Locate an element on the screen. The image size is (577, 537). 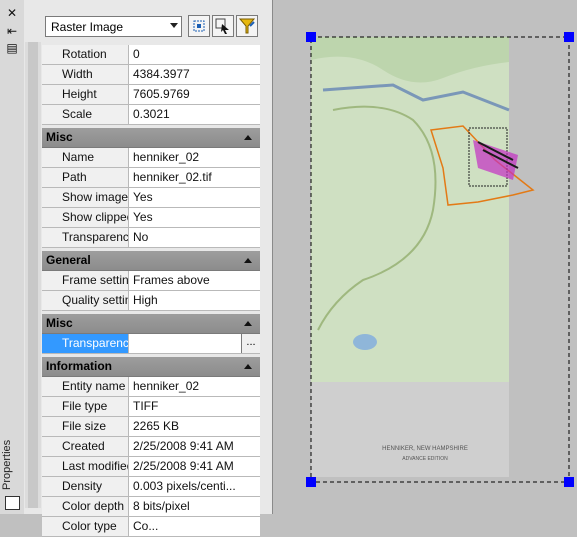
chevron-down-icon is located at coordinates (174, 25).